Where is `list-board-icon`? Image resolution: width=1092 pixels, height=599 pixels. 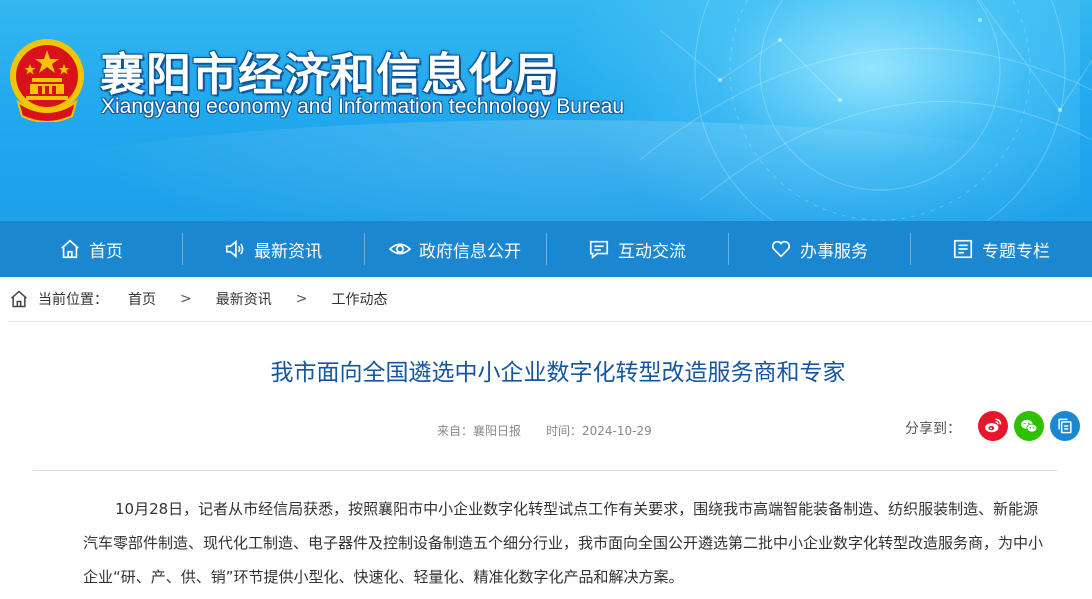
list-board-icon is located at coordinates (963, 249).